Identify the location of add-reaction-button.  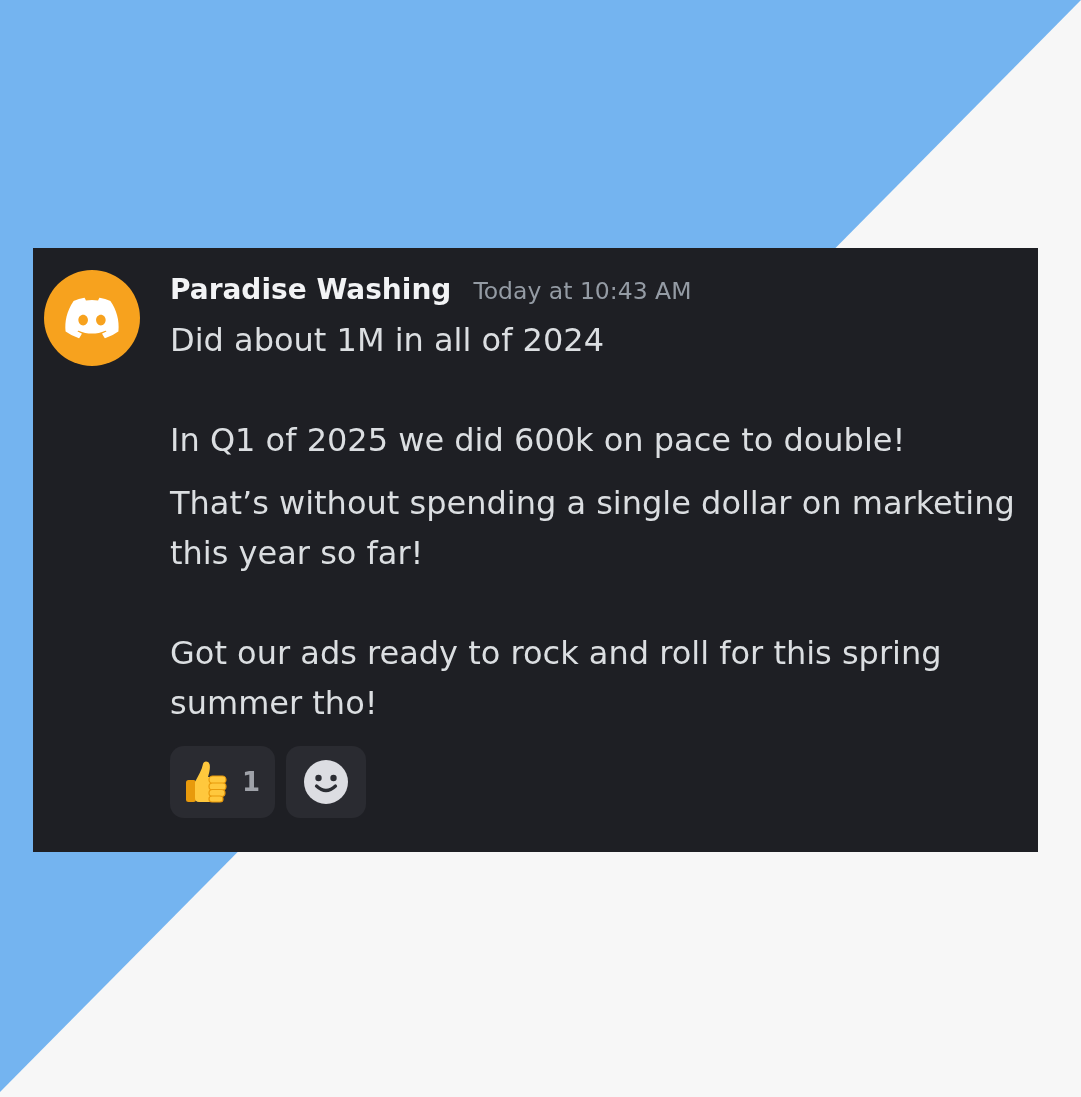
(326, 782).